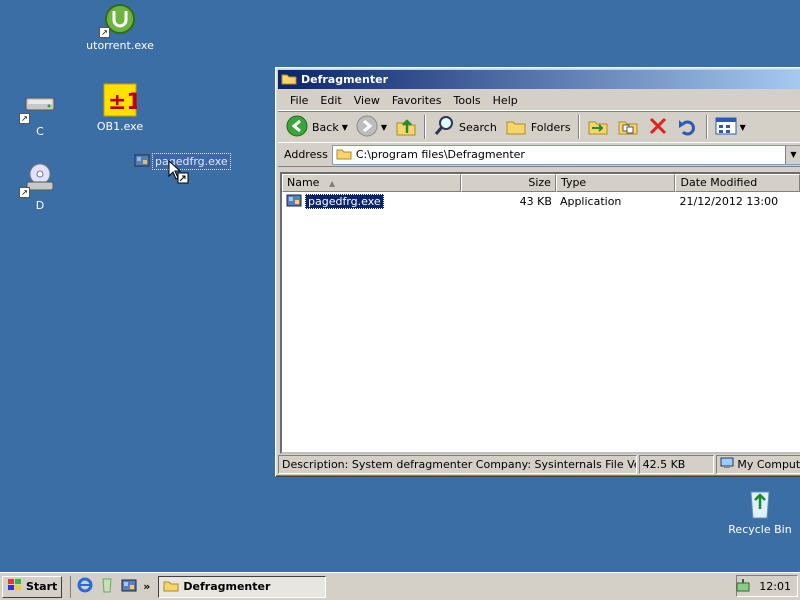 Image resolution: width=800 pixels, height=600 pixels. What do you see at coordinates (120, 45) in the screenshot?
I see `desktop-icon-label: utorrent.exe` at bounding box center [120, 45].